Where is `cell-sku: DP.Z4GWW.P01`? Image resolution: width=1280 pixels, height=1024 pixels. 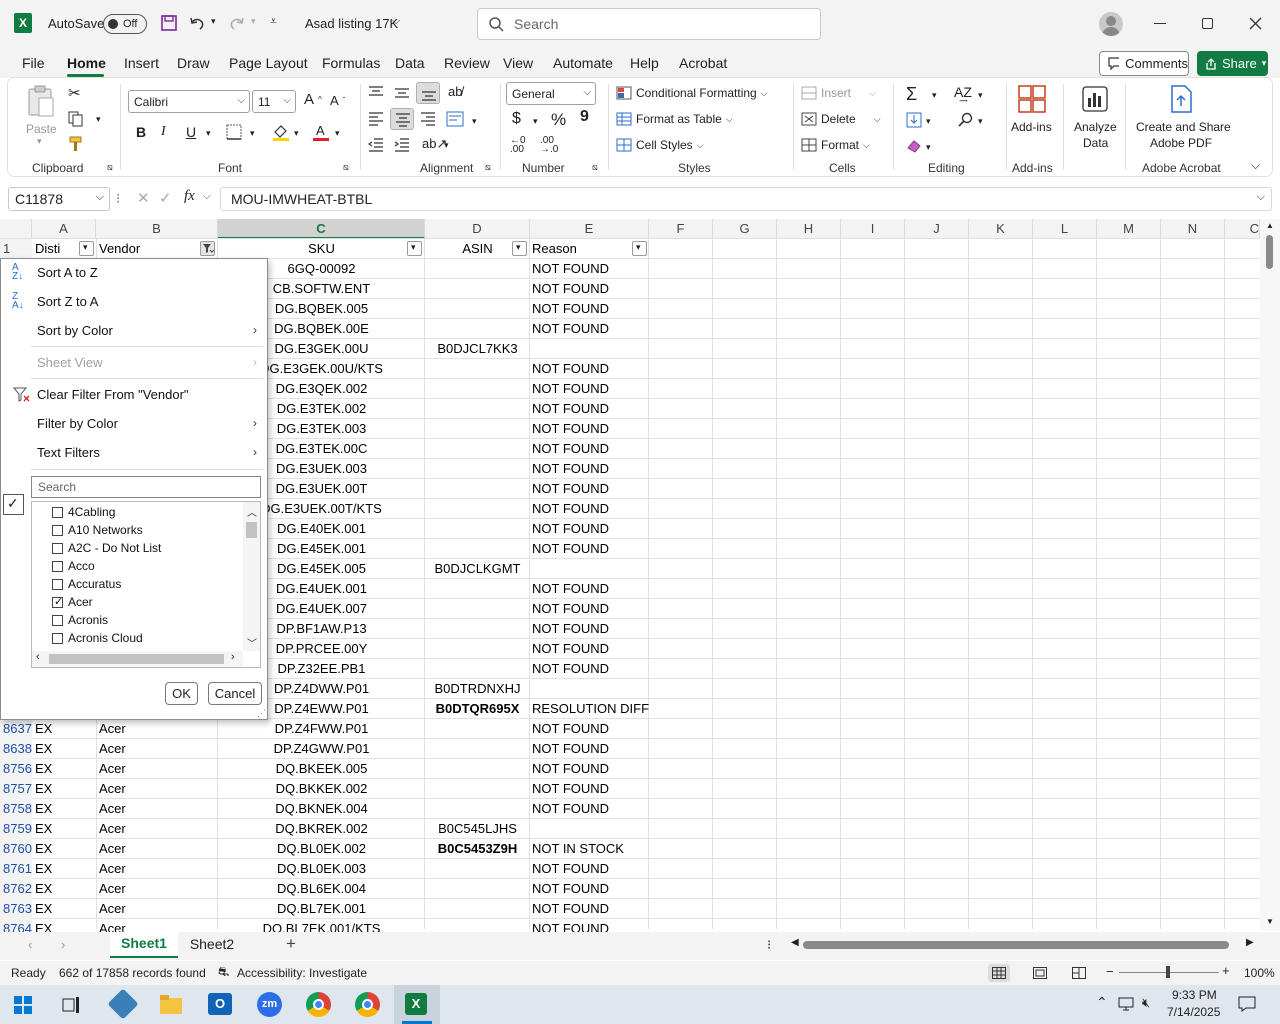
cell-sku: DP.Z4GWW.P01 is located at coordinates (321, 749).